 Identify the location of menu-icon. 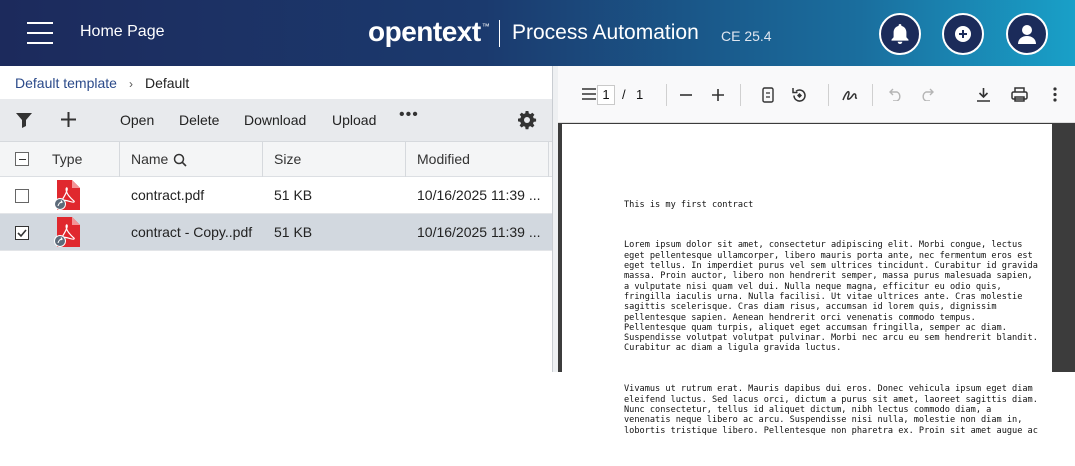
(40, 33).